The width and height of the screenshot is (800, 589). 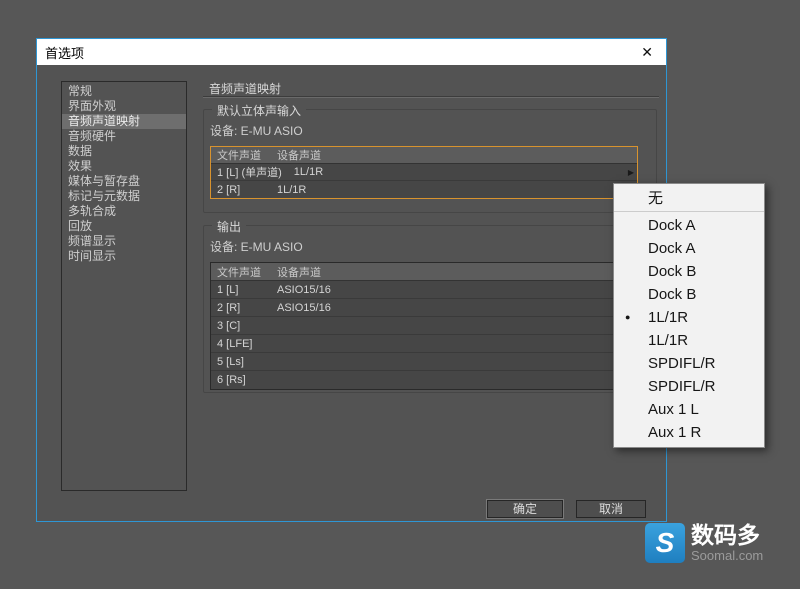 I want to click on soomal-watermark: S 数码多 Soomal.com, so click(x=704, y=543).